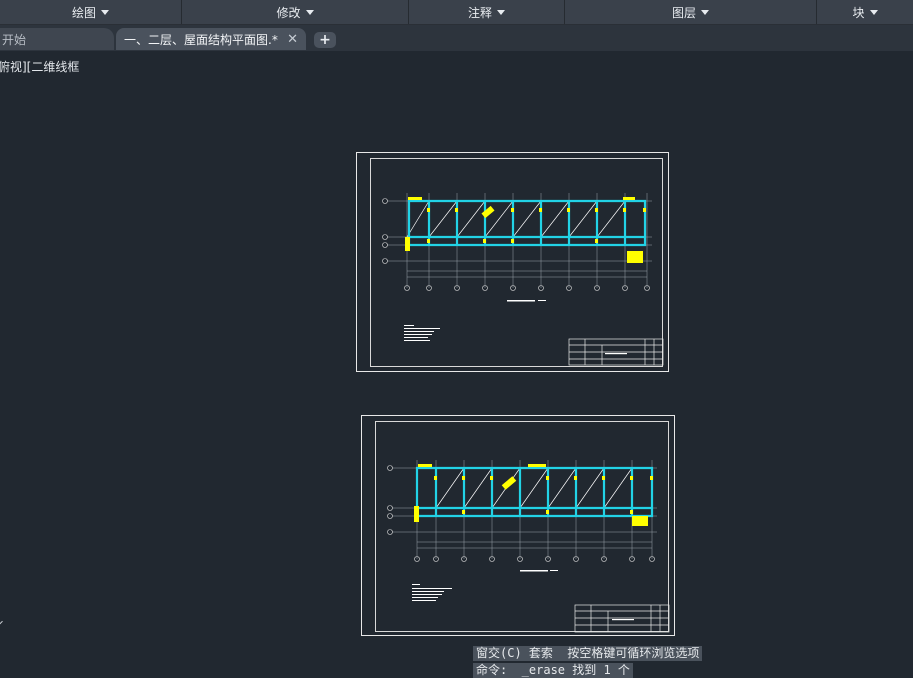  I want to click on close-icon: ✕, so click(292, 39).